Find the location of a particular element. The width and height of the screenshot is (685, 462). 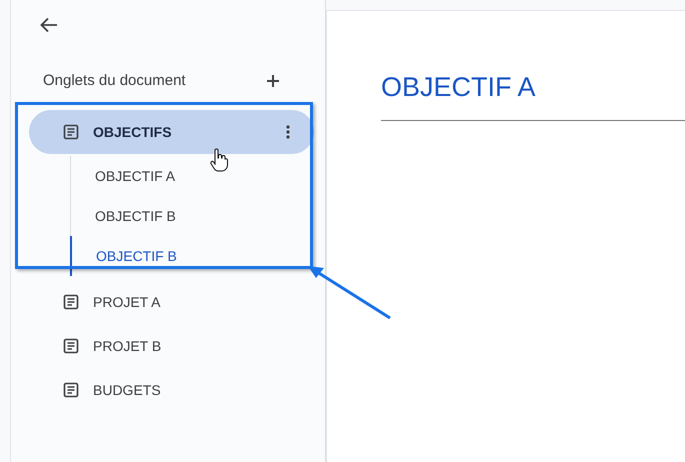

subtab-item: OBJECTIF A is located at coordinates (197, 176).